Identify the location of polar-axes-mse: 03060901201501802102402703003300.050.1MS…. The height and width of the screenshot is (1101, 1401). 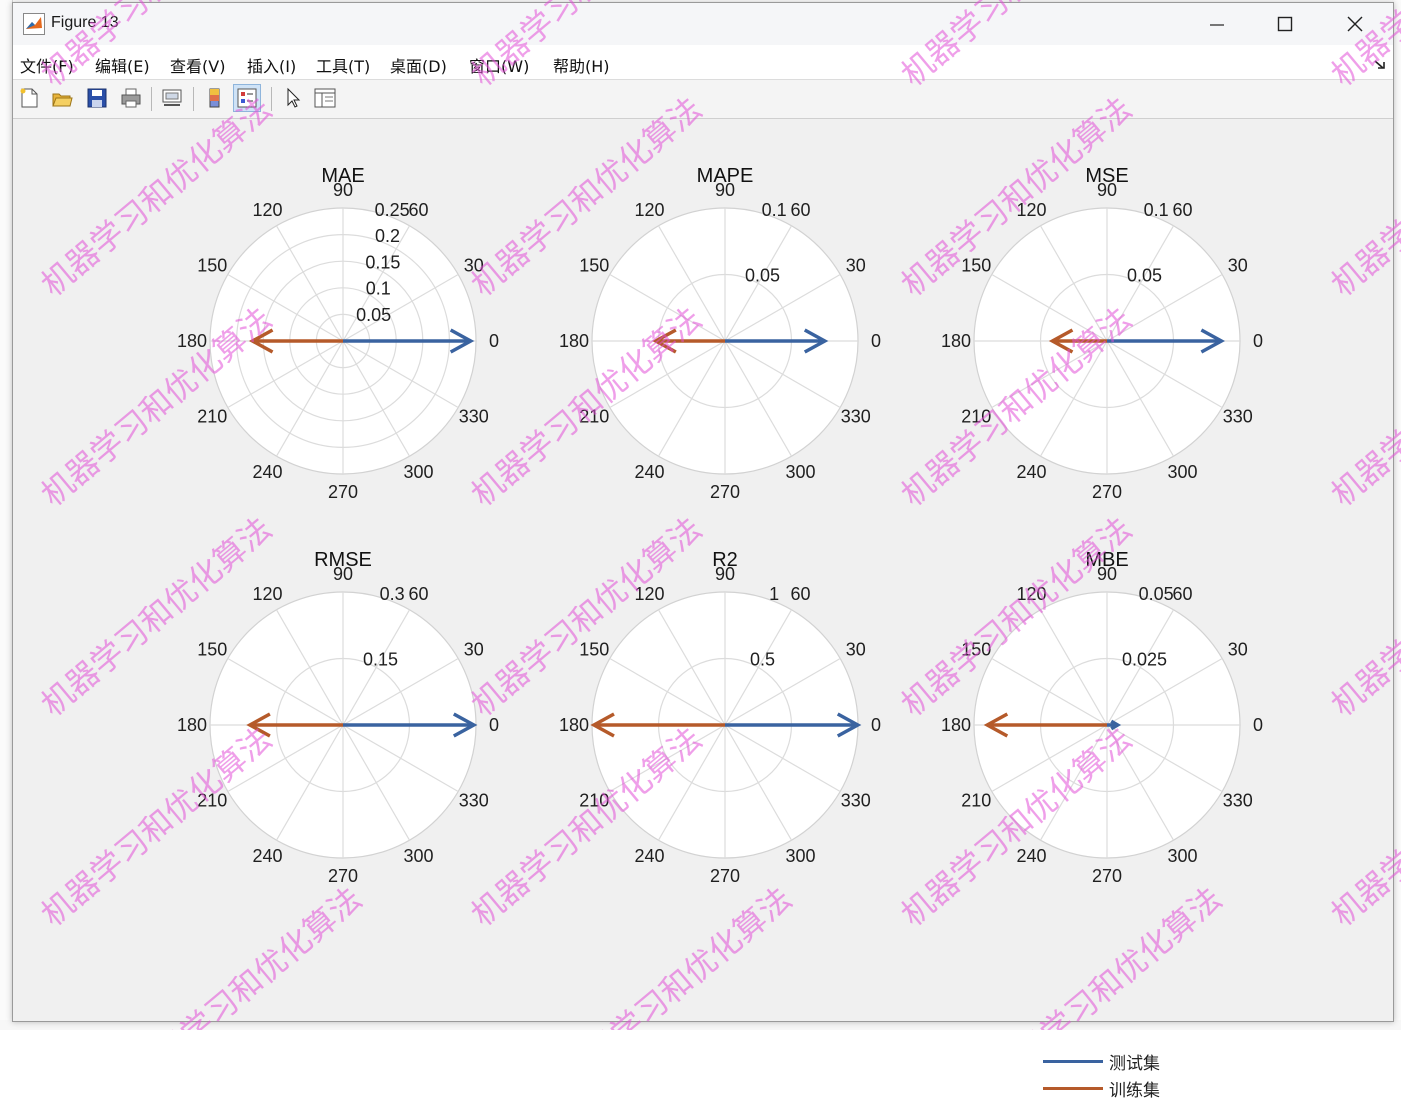
(1102, 333).